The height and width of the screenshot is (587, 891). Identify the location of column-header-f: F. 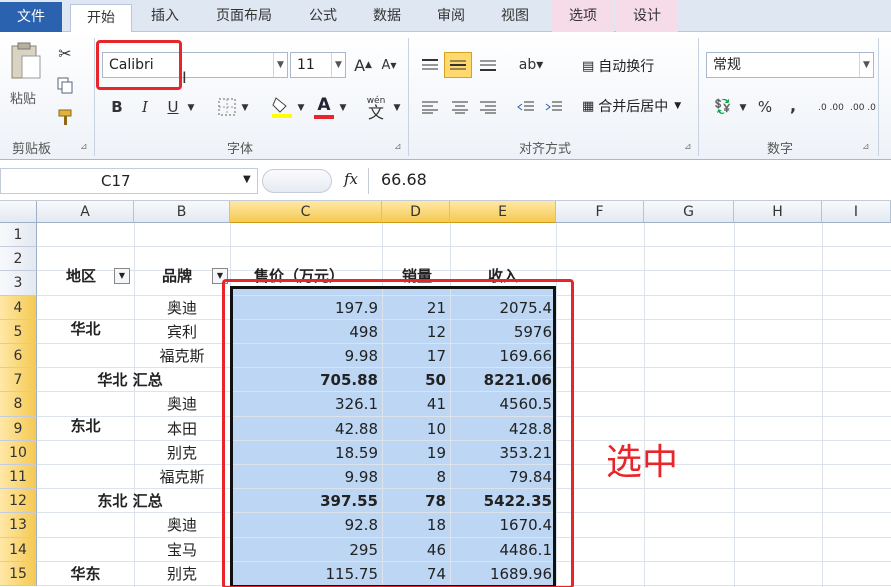
(600, 212).